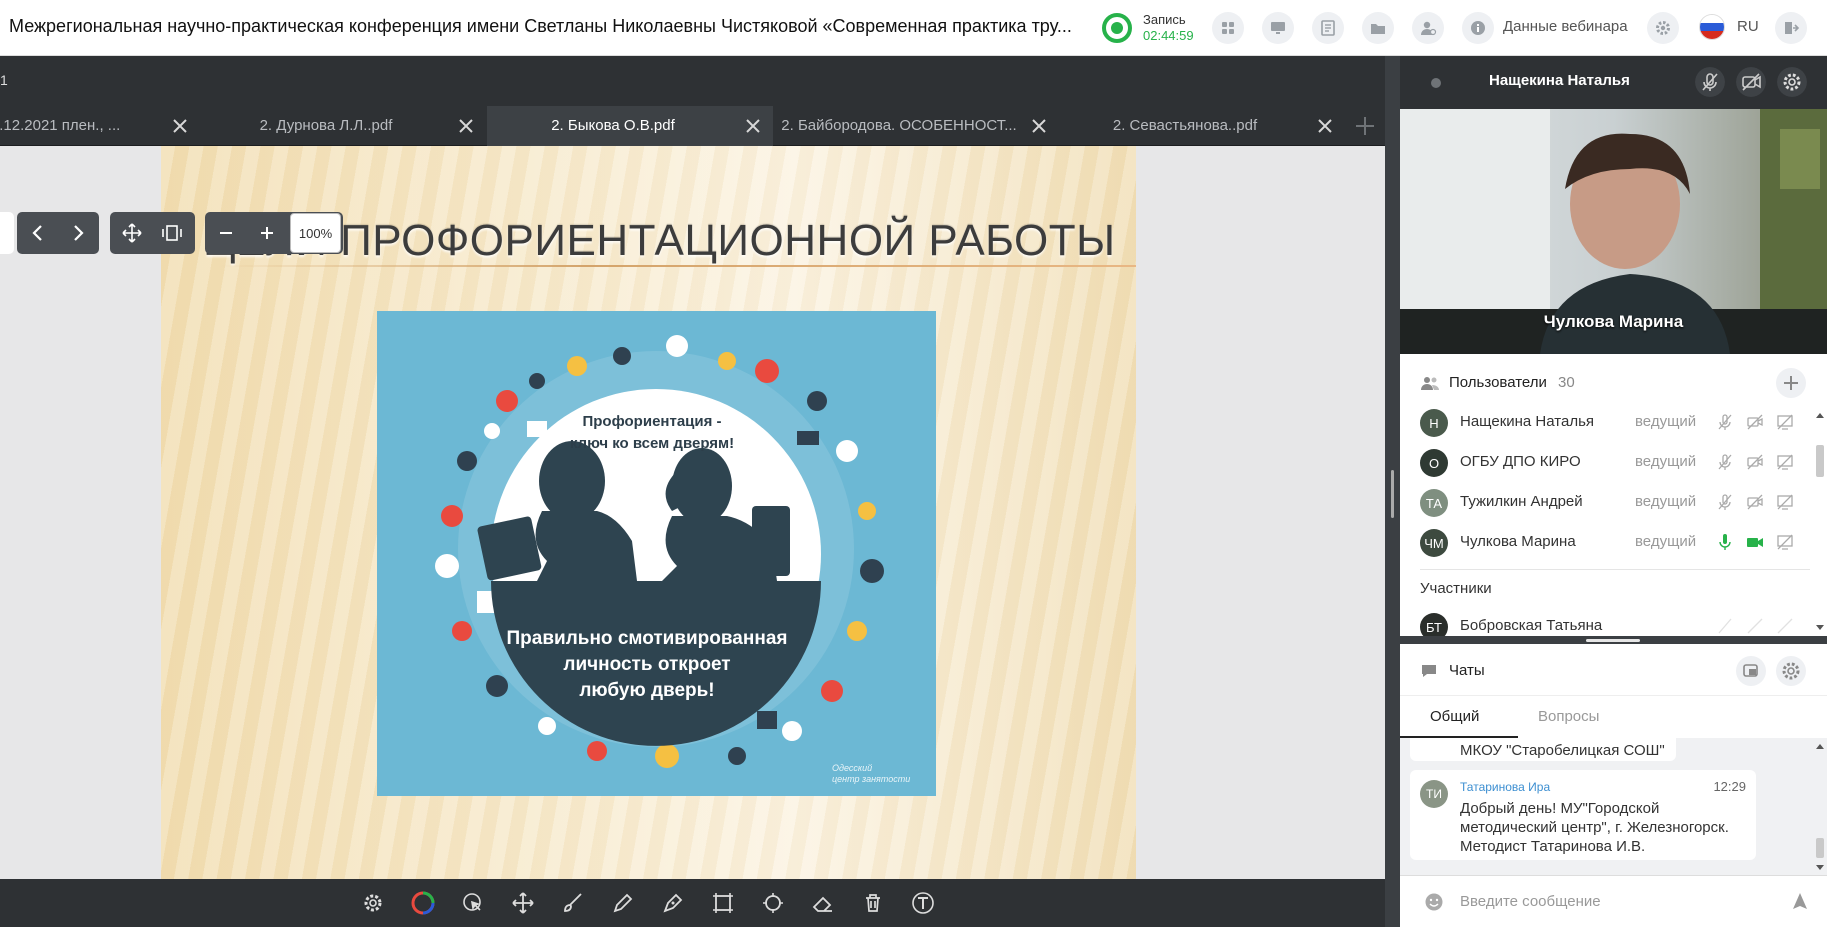  Describe the element at coordinates (1434, 463) in the screenshot. I see `avatar: О` at that location.